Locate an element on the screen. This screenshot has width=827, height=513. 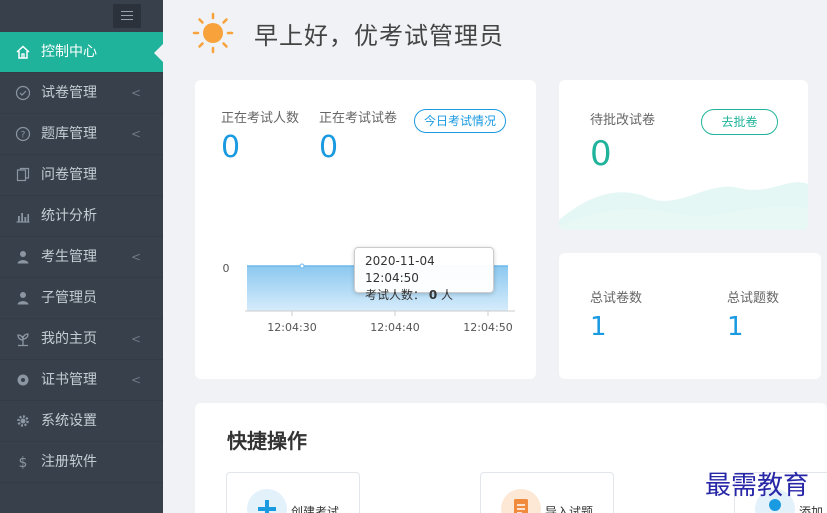
create-exam-label: 创建考试 is located at coordinates (315, 509).